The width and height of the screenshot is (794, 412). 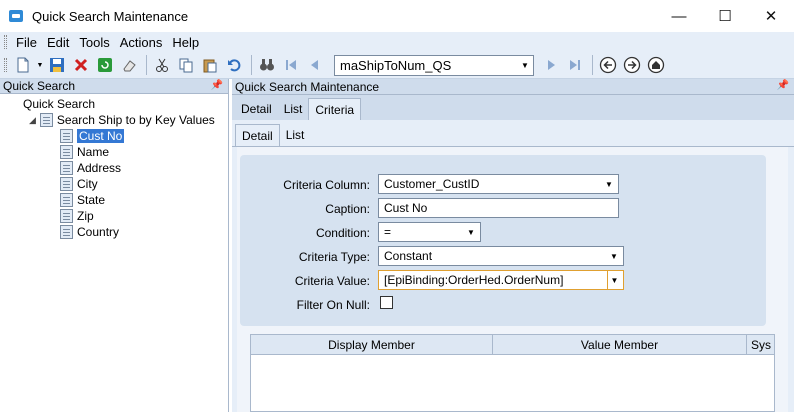 What do you see at coordinates (162, 65) in the screenshot?
I see `cut-icon` at bounding box center [162, 65].